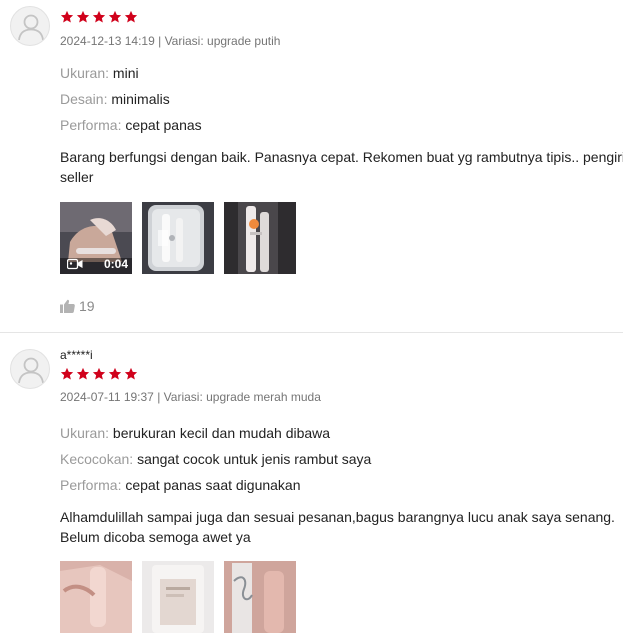  Describe the element at coordinates (97, 459) in the screenshot. I see `attribute-key: Kecocokan:` at that location.